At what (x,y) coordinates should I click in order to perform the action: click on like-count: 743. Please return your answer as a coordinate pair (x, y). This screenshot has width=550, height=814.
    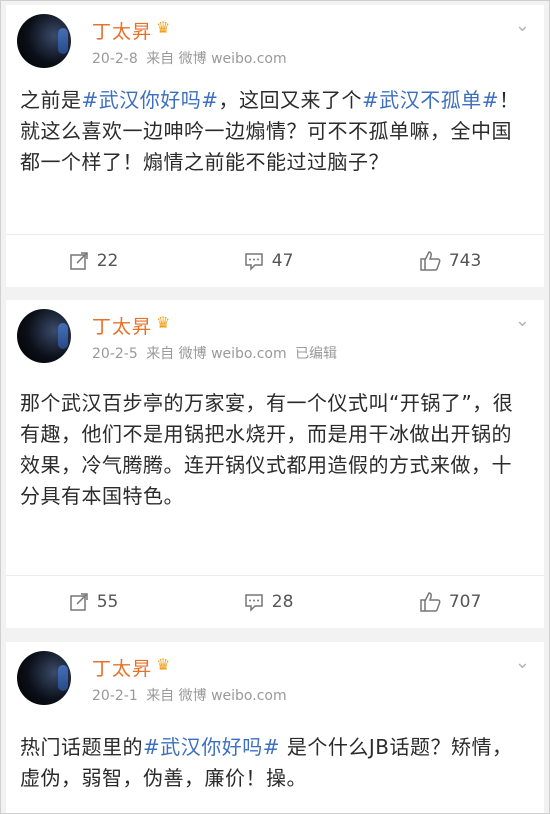
    Looking at the image, I should click on (465, 261).